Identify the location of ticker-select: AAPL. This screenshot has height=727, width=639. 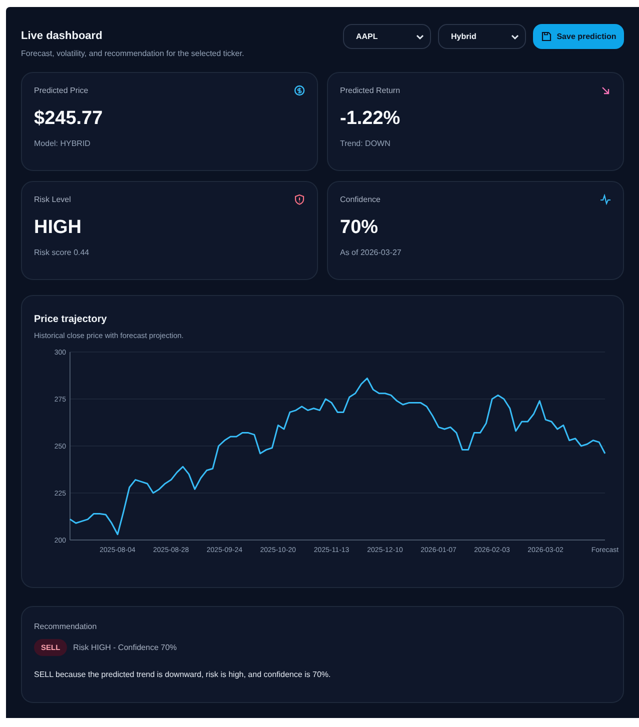
(387, 36).